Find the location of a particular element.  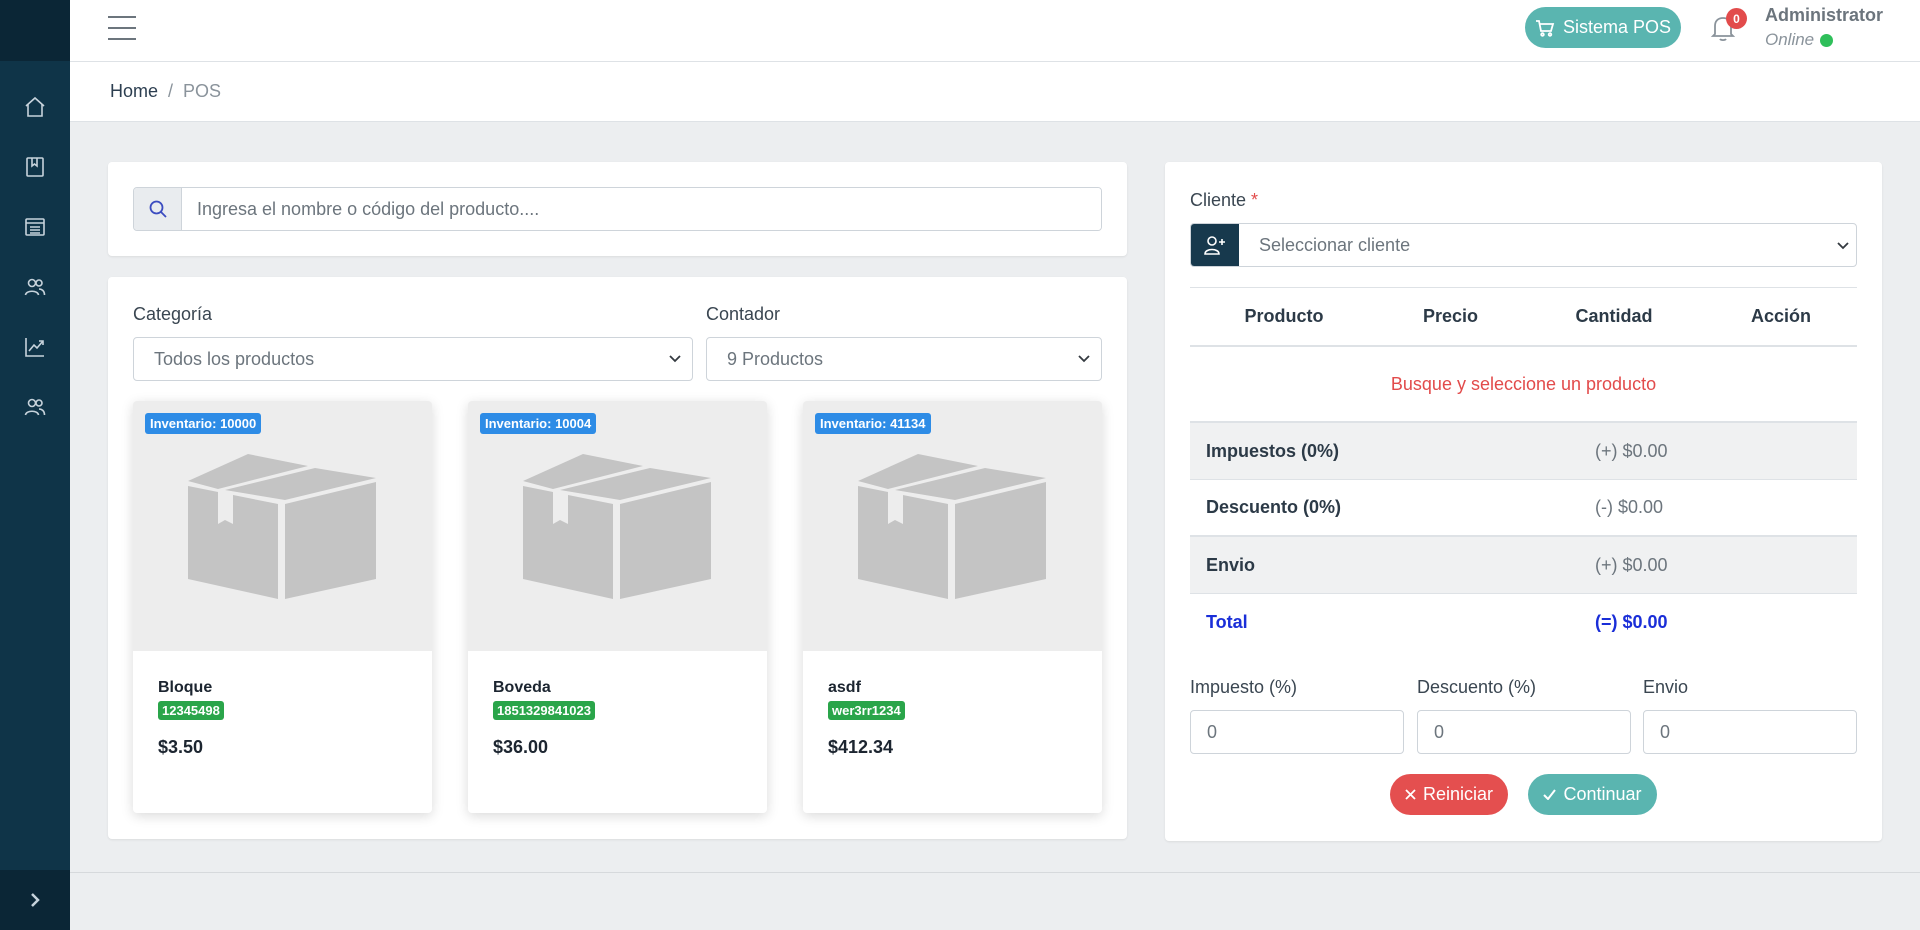

pos-system-button: Sistema POS is located at coordinates (1603, 27).